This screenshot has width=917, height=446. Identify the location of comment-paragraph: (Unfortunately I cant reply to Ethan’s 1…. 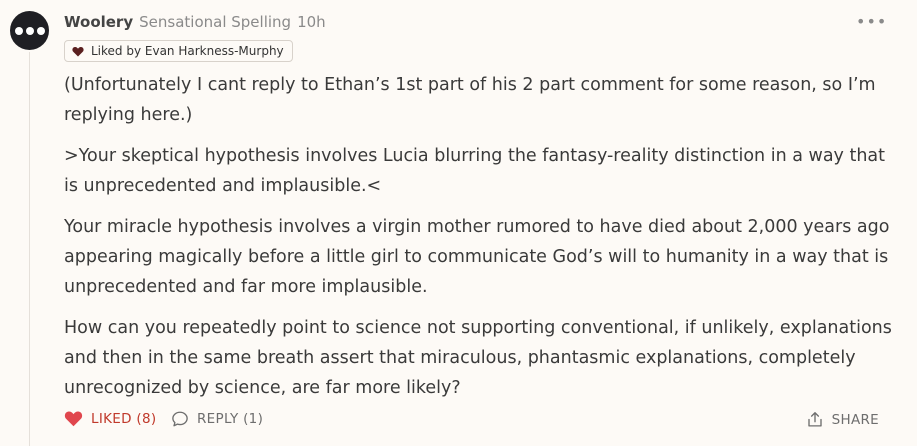
(470, 100).